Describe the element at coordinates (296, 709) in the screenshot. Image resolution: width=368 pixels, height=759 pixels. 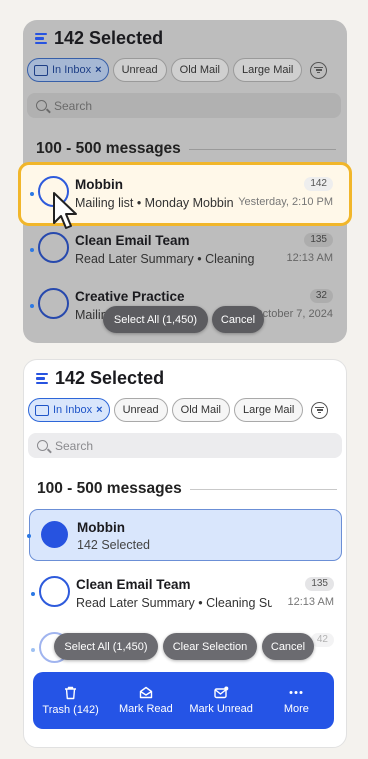
I see `action-label: More` at that location.